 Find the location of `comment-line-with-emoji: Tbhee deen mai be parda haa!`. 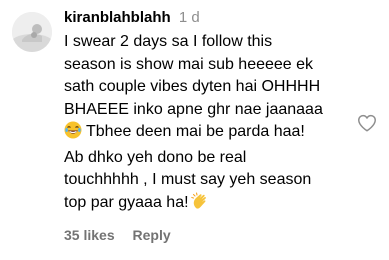

comment-line-with-emoji: Tbhee deen mai be parda haa! is located at coordinates (212, 134).